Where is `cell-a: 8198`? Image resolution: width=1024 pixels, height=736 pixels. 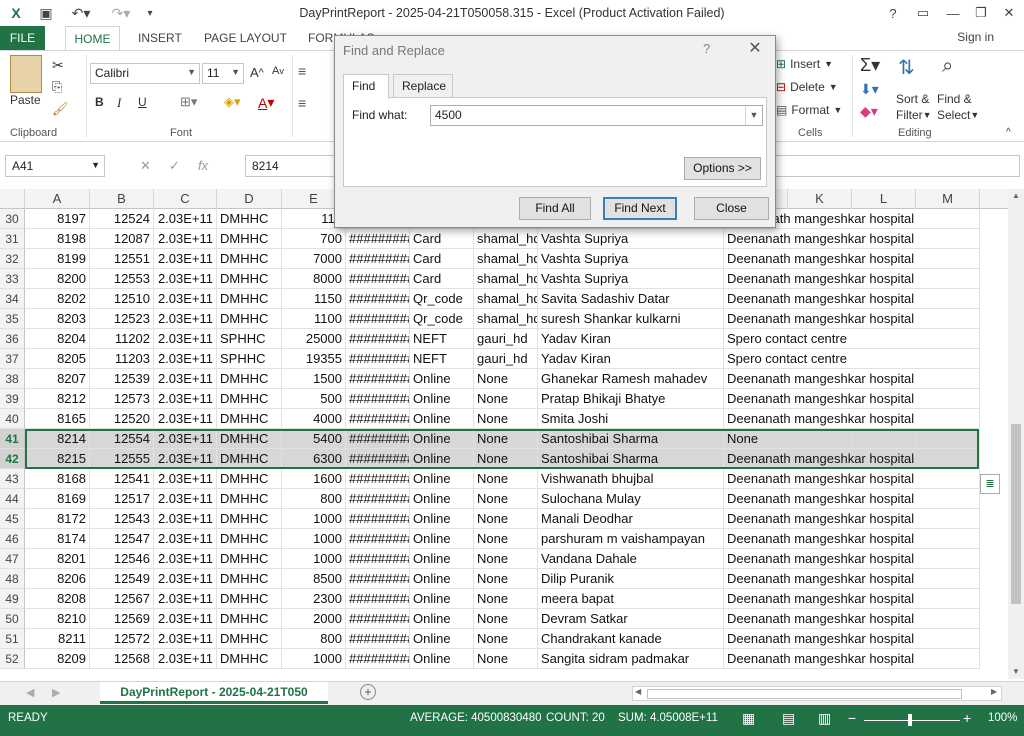
cell-a: 8198 is located at coordinates (57, 239).